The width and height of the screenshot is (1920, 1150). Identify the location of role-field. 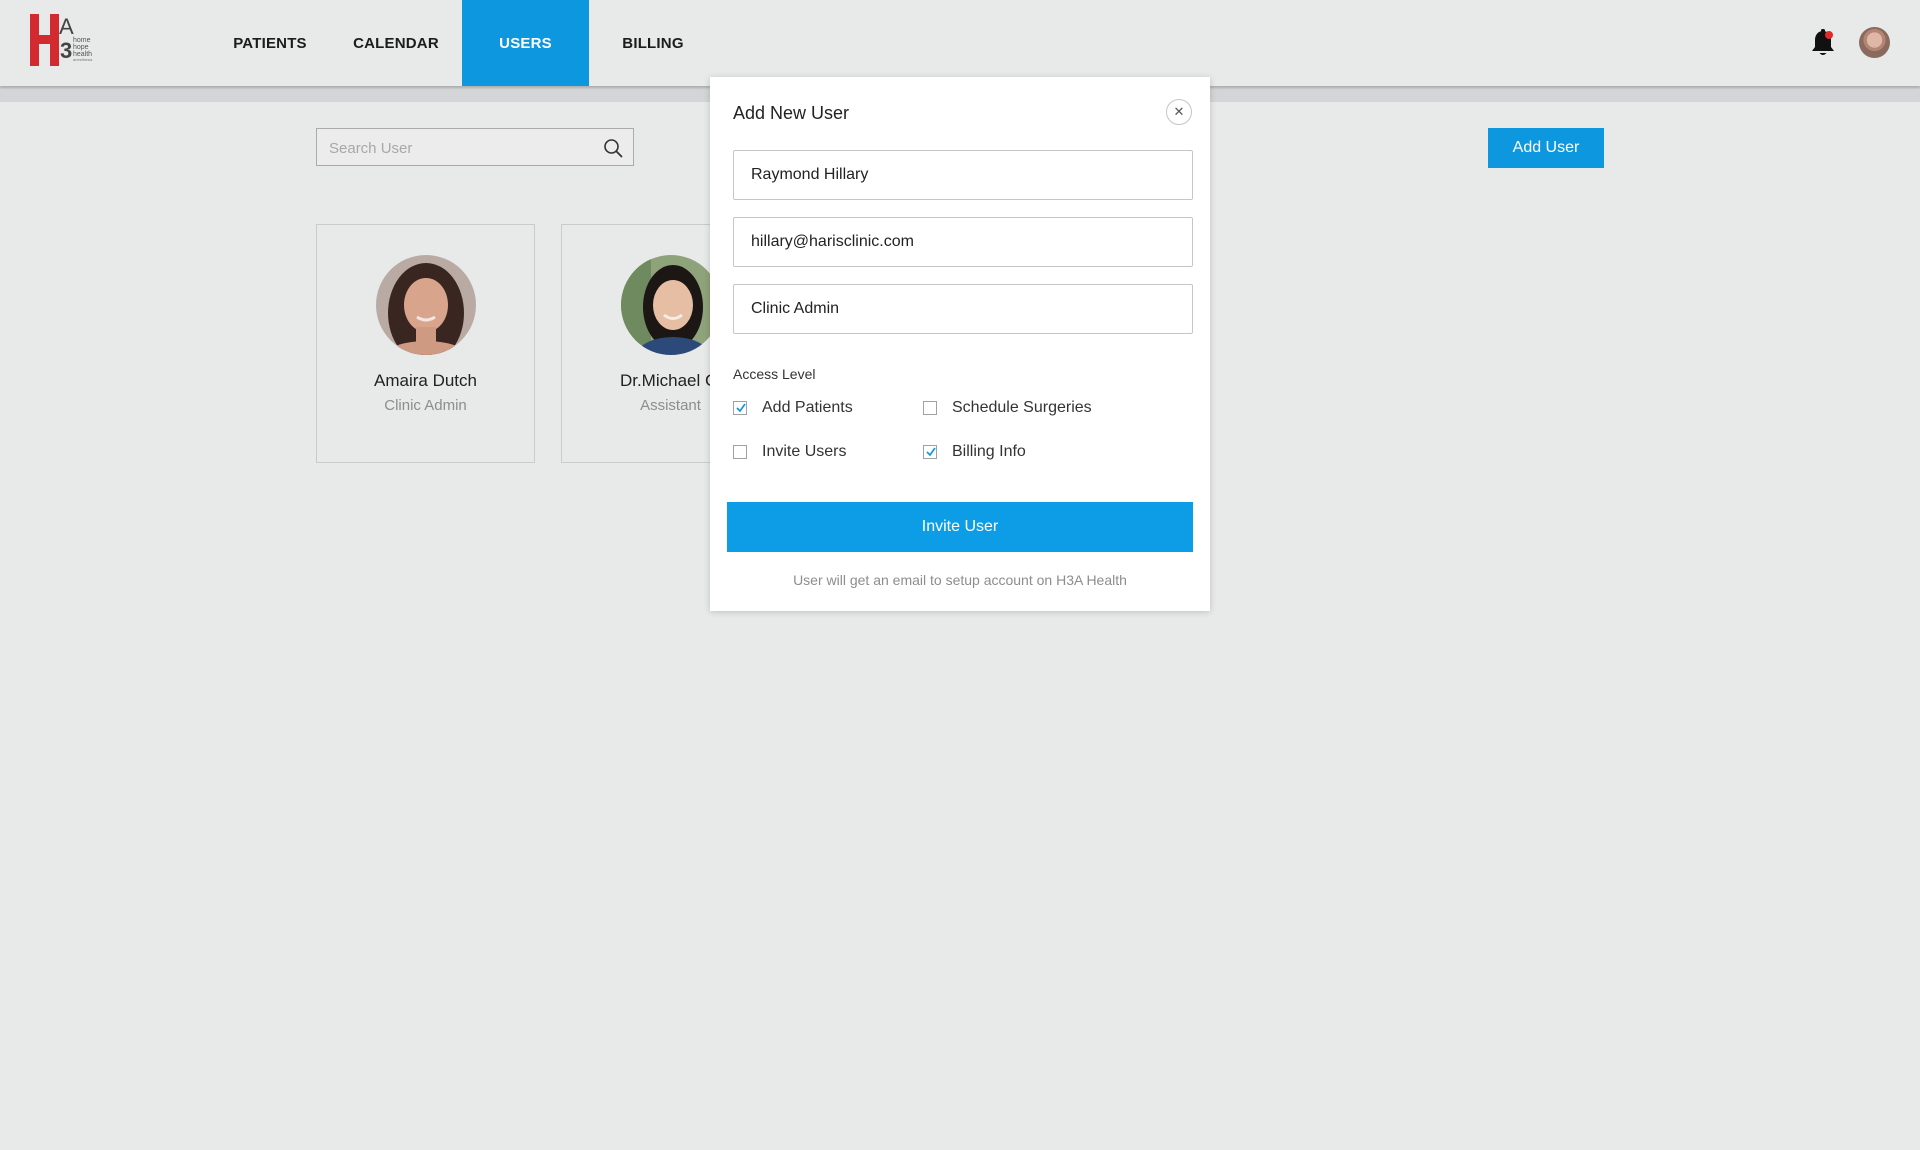
(963, 309).